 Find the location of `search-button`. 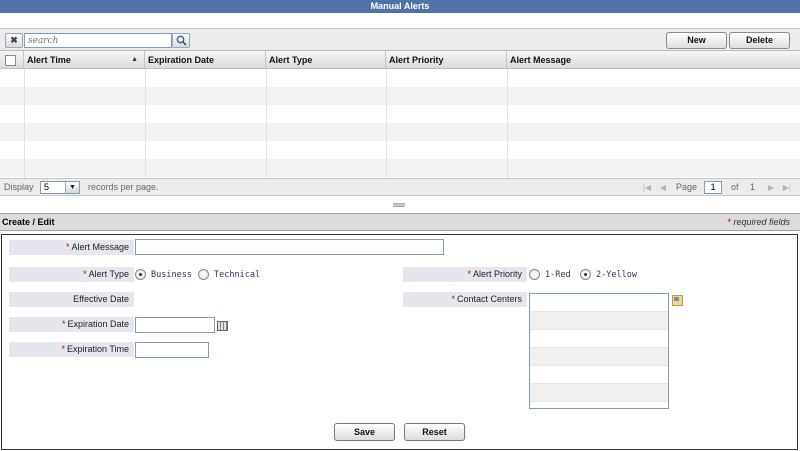

search-button is located at coordinates (181, 40).